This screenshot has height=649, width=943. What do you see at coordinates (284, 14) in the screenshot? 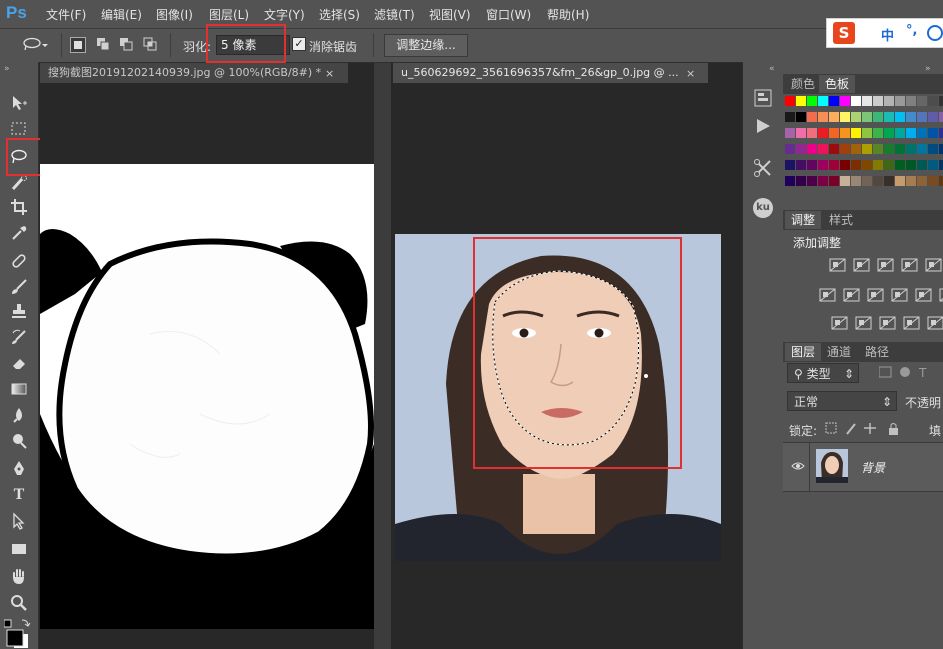
I see `menu-type: 文字(Y)` at bounding box center [284, 14].